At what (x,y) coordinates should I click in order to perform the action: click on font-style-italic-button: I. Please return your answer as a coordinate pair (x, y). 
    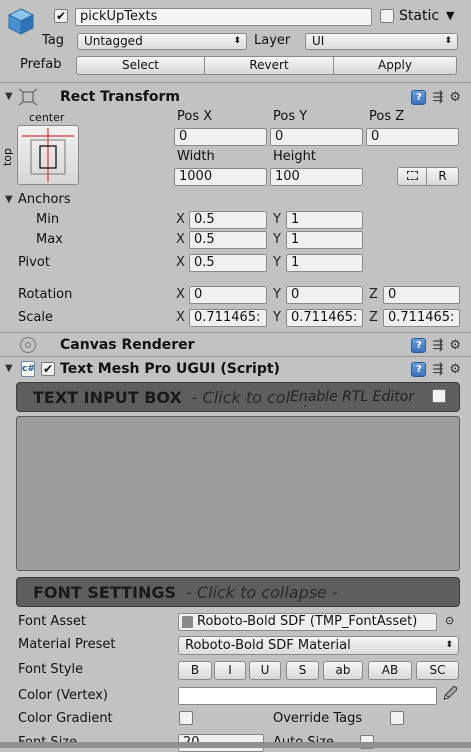
    Looking at the image, I should click on (230, 670).